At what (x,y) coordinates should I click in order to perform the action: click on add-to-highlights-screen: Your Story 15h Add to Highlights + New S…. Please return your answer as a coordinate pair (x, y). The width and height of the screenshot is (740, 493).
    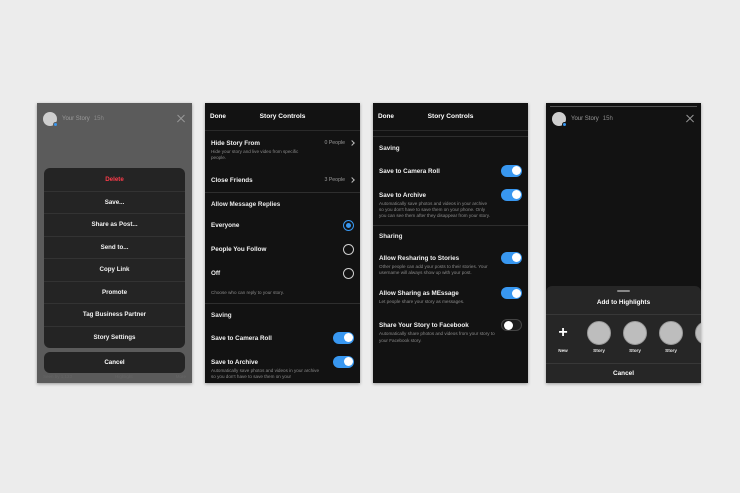
    Looking at the image, I should click on (623, 243).